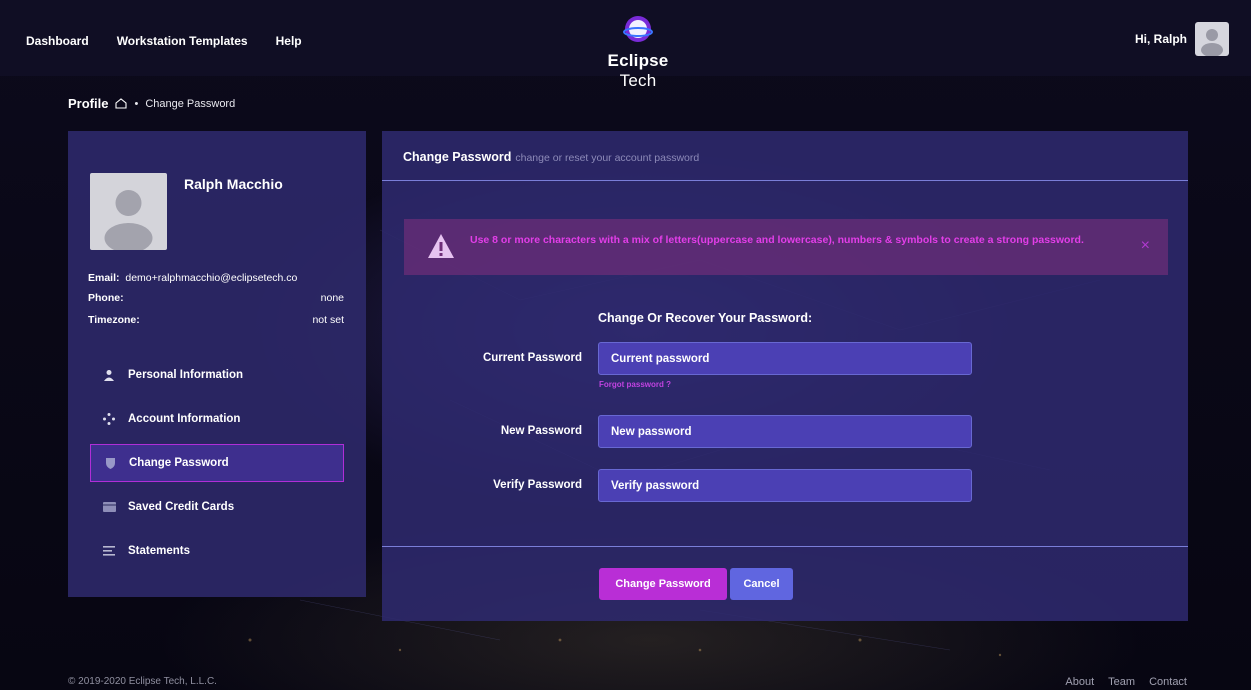 Image resolution: width=1251 pixels, height=690 pixels. I want to click on profile-avatar, so click(128, 211).